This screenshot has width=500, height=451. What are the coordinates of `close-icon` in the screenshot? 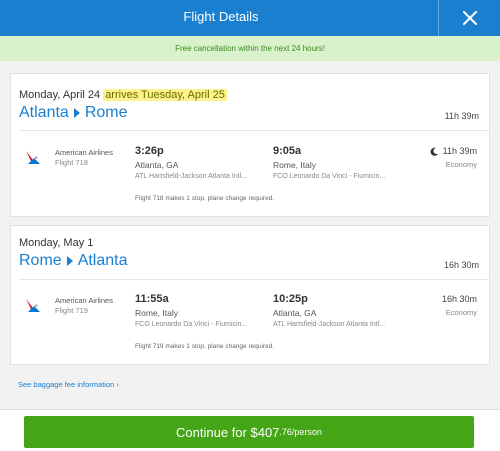 It's located at (469, 18).